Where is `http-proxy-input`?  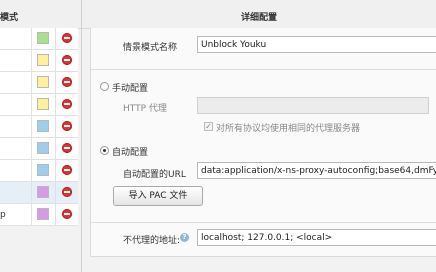
http-proxy-input is located at coordinates (313, 105).